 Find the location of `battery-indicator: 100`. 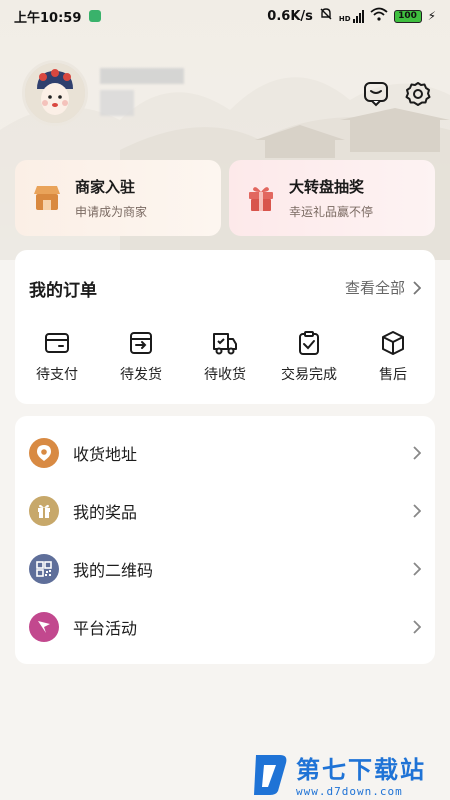

battery-indicator: 100 is located at coordinates (407, 16).